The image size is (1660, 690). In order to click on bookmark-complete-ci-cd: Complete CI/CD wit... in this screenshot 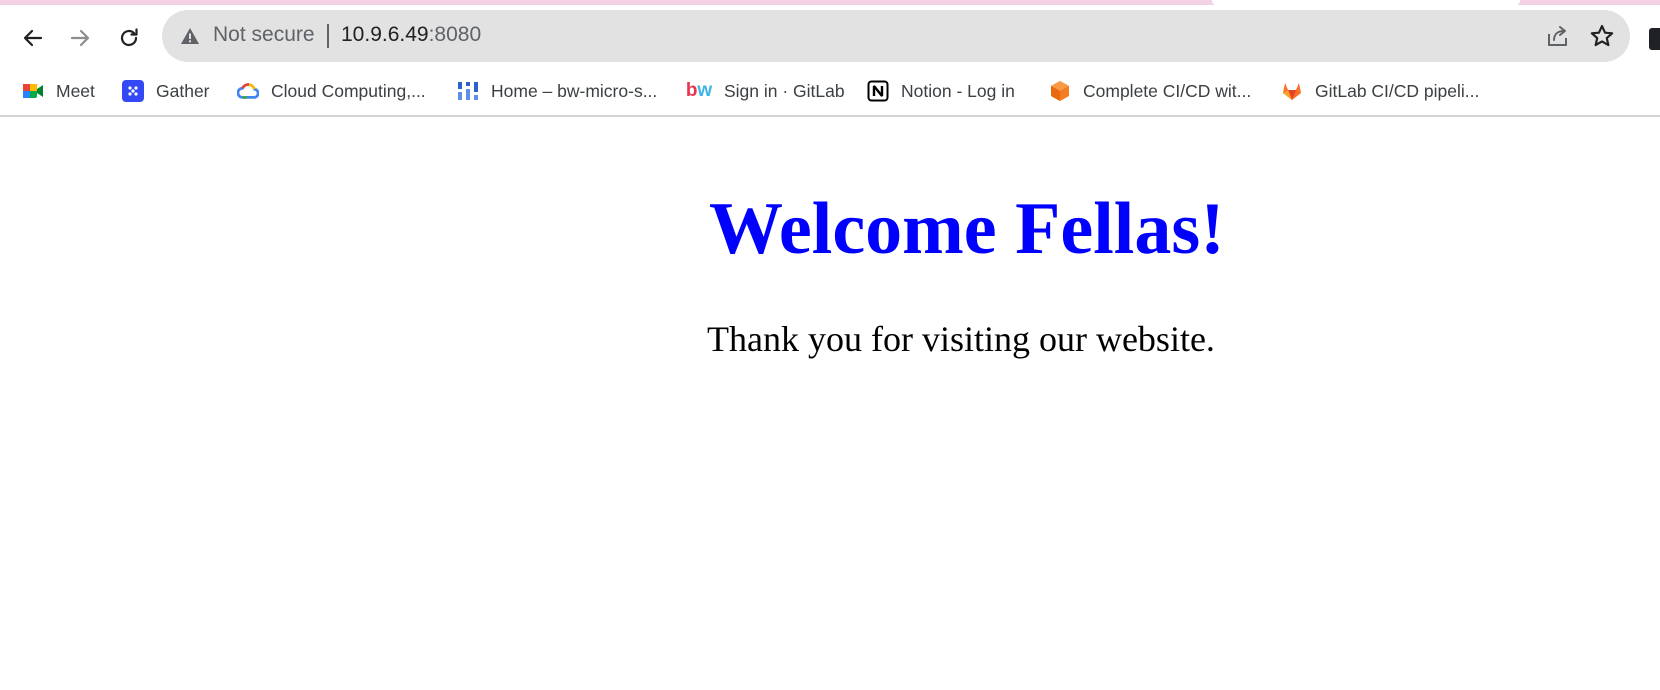, I will do `click(1150, 91)`.